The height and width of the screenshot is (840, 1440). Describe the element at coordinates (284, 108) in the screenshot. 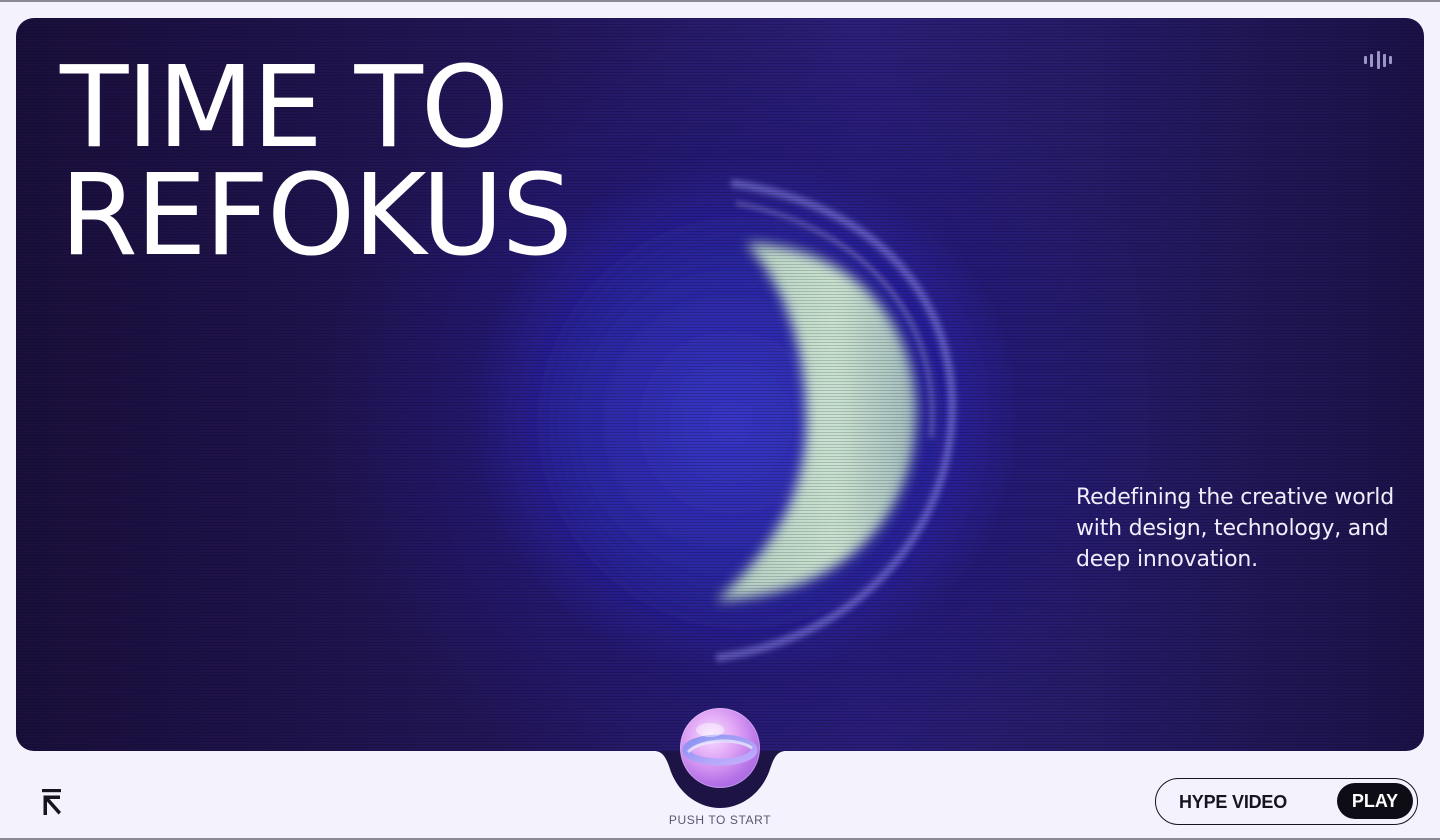

I see `hero-title-line-1: TIME TO` at that location.